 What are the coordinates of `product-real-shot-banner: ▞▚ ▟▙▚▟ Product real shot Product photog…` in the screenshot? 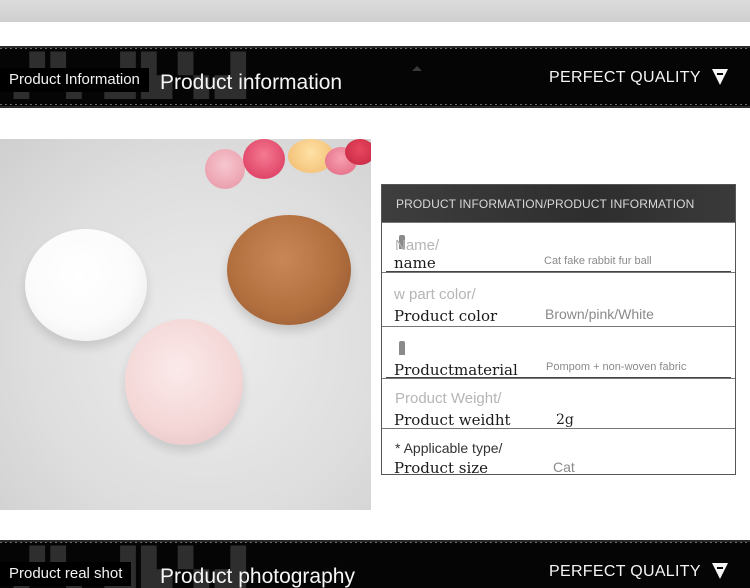 It's located at (375, 559).